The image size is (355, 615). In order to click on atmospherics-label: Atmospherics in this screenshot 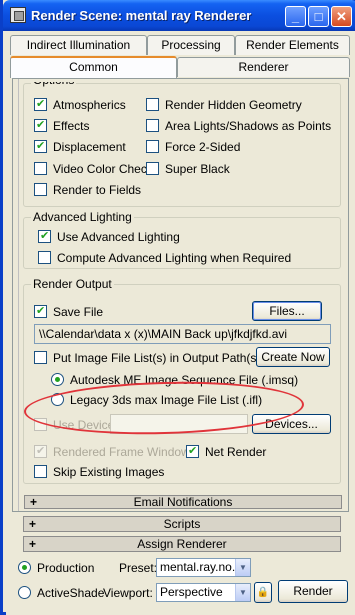, I will do `click(89, 105)`.